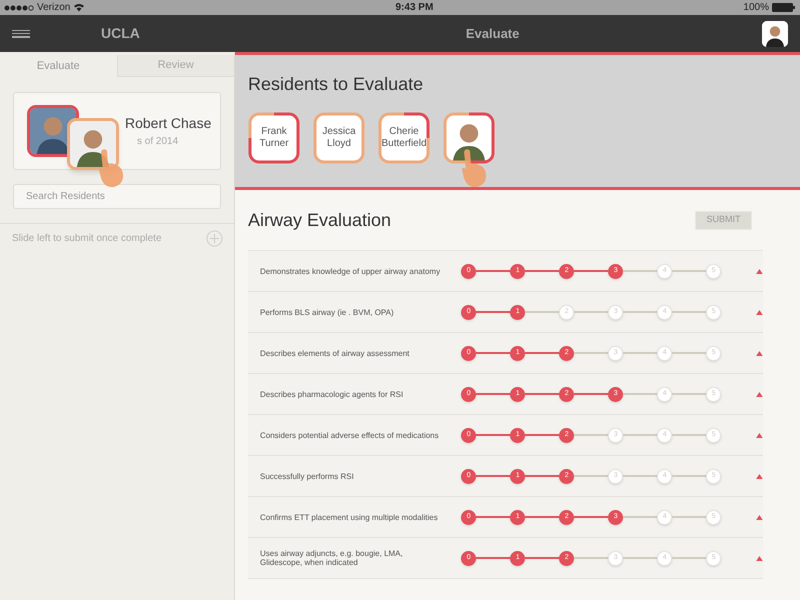 The width and height of the screenshot is (800, 600). Describe the element at coordinates (775, 33) in the screenshot. I see `user-avatar` at that location.